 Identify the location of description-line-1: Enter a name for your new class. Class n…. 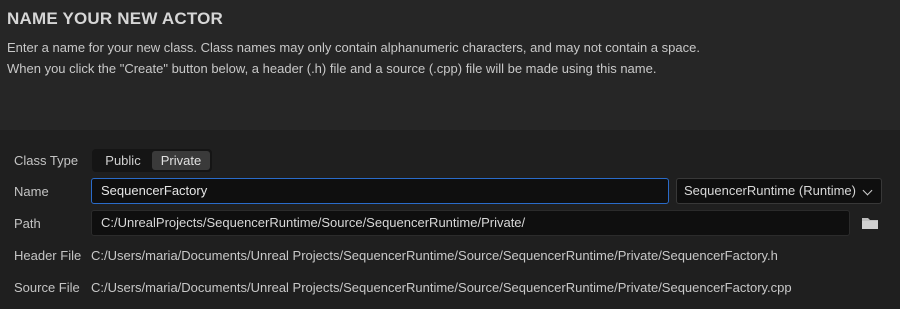
(353, 47).